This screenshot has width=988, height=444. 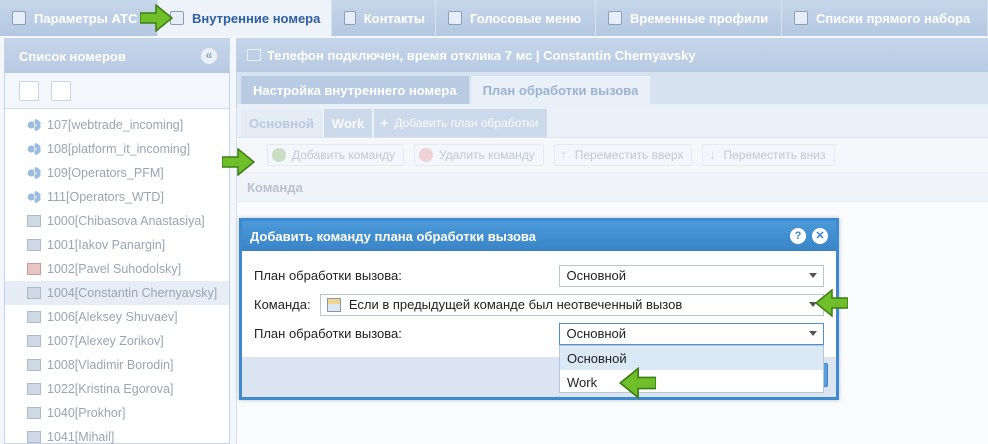 I want to click on list-item: 111[Operators_WTD], so click(x=117, y=197).